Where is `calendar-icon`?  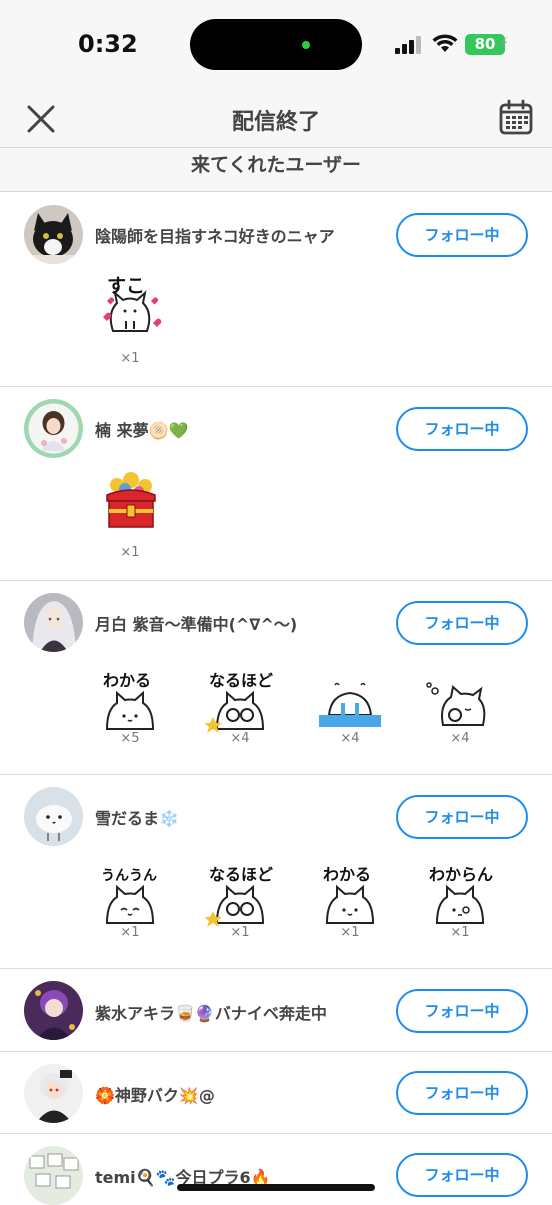
calendar-icon is located at coordinates (516, 118).